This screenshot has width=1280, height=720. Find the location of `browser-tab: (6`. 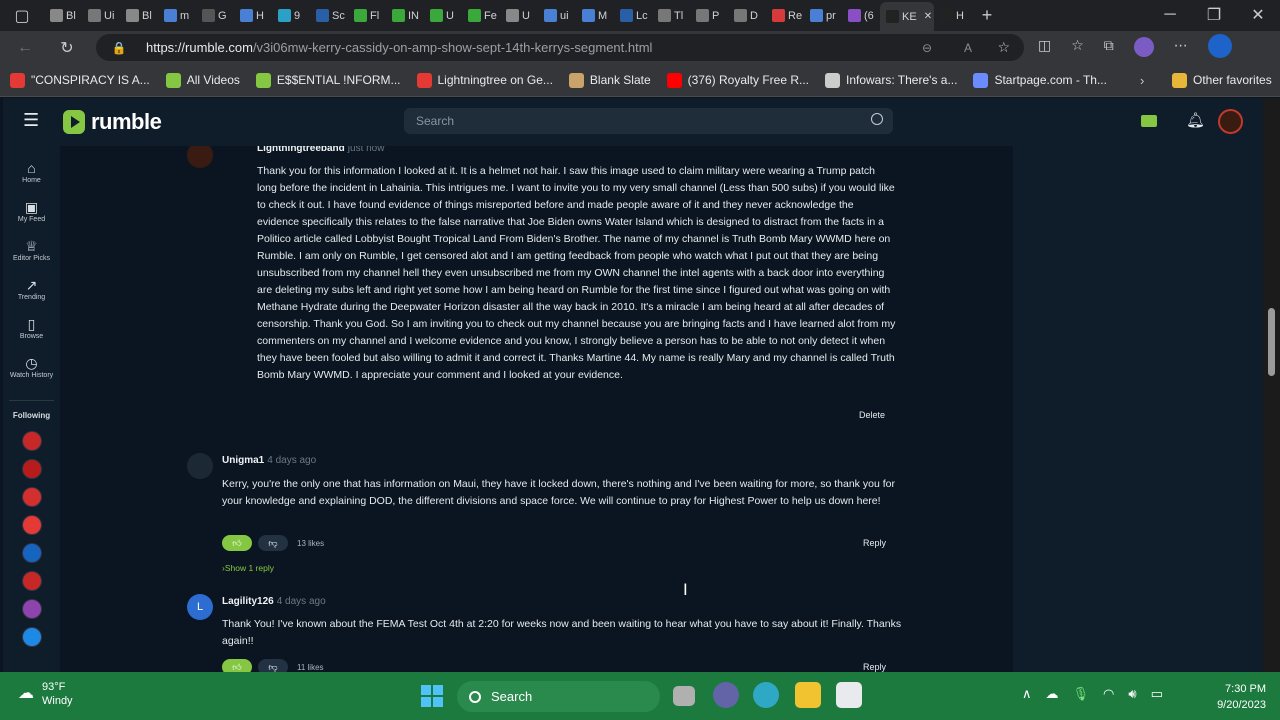

browser-tab: (6 is located at coordinates (861, 16).